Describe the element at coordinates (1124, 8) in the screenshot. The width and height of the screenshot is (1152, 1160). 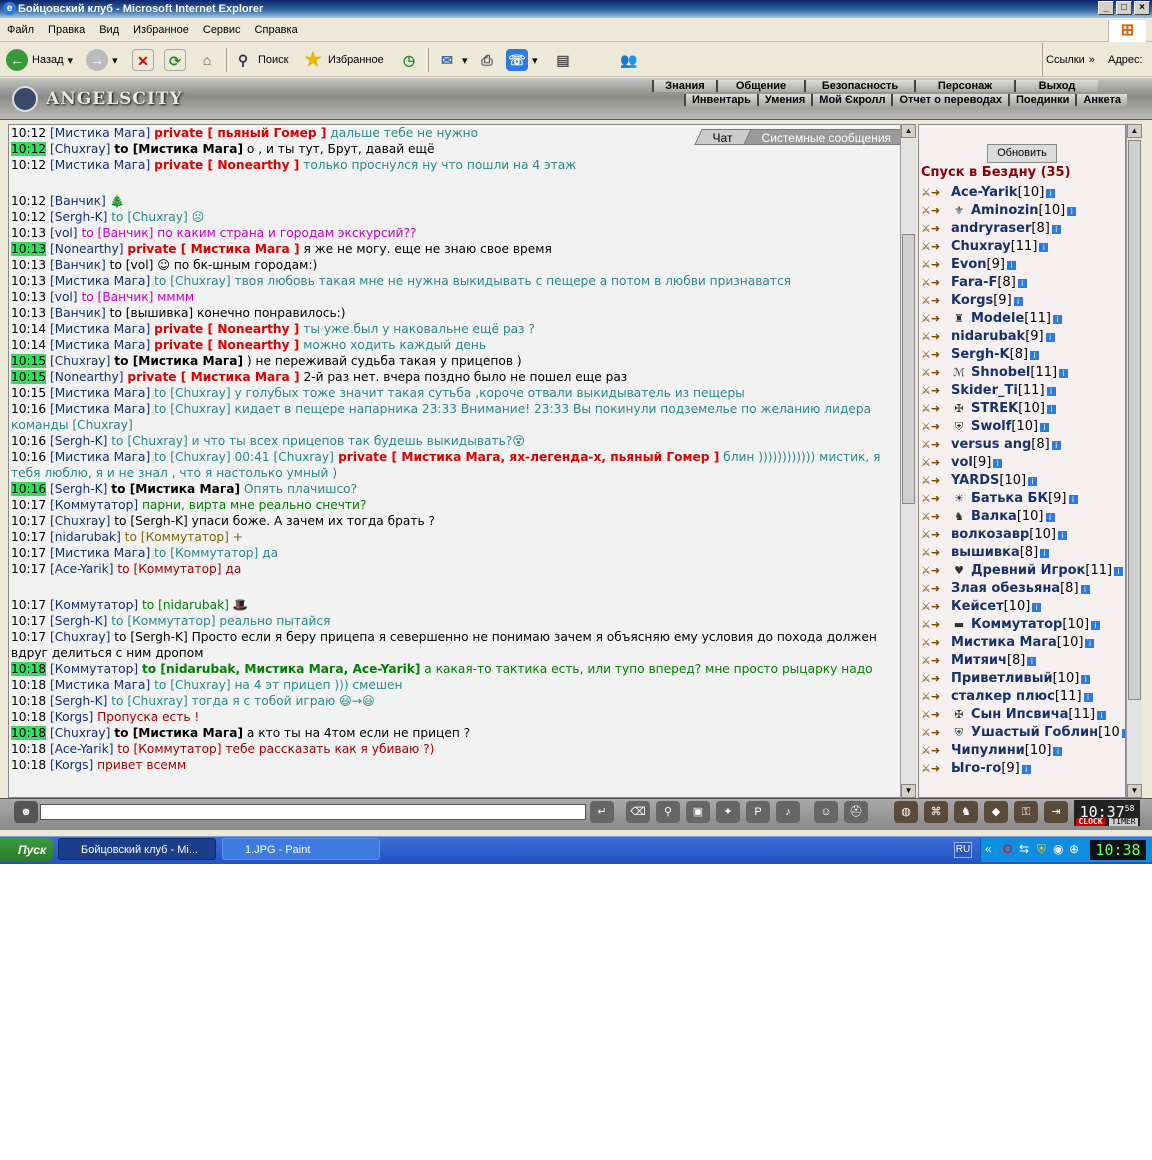
I see `maximize-button: □` at that location.